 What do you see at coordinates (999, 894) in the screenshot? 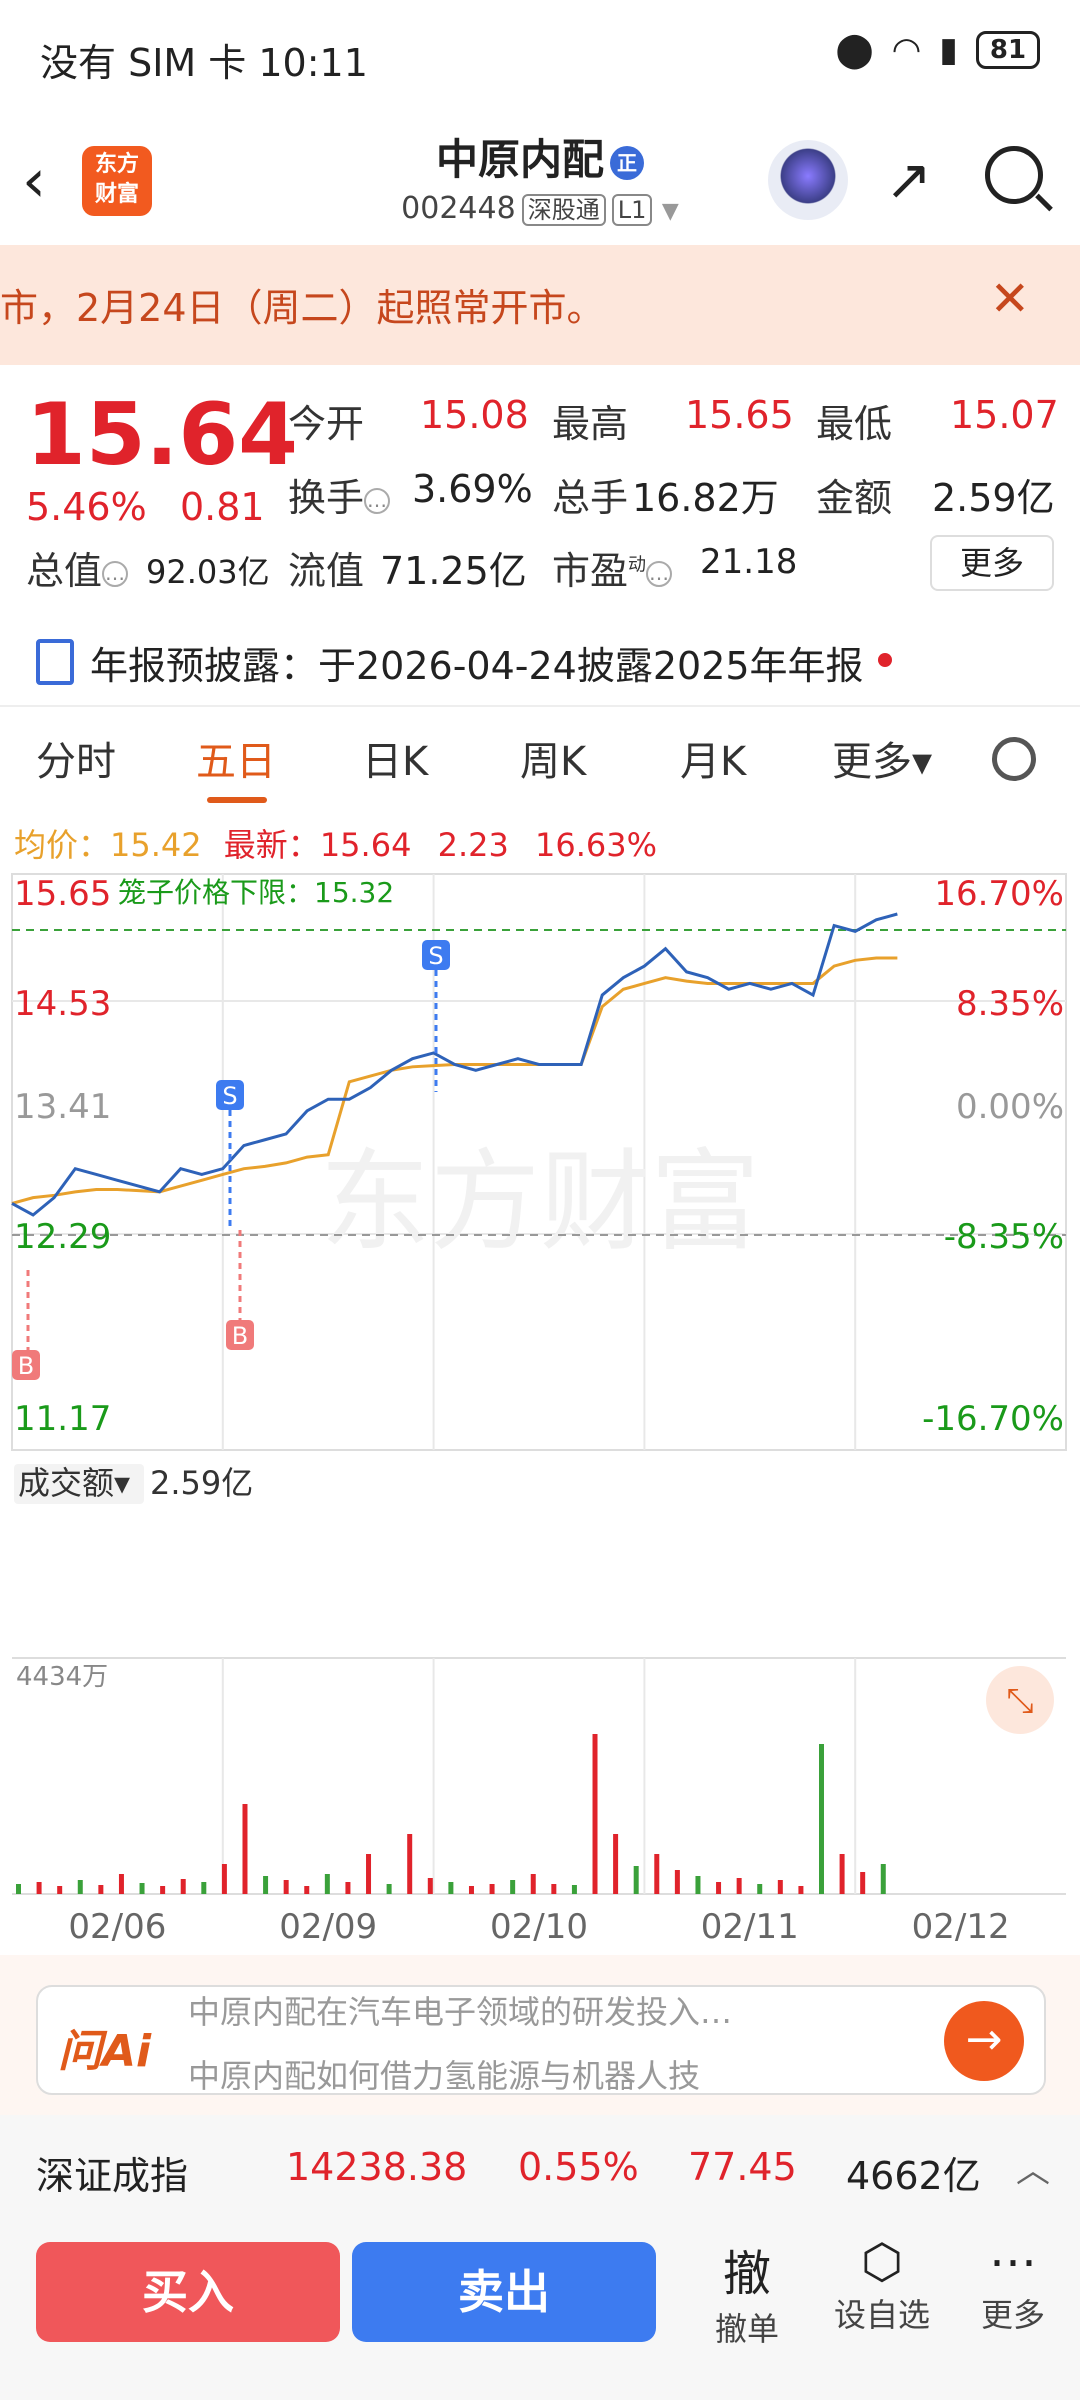
I see `pct-tick: 16.70%` at bounding box center [999, 894].